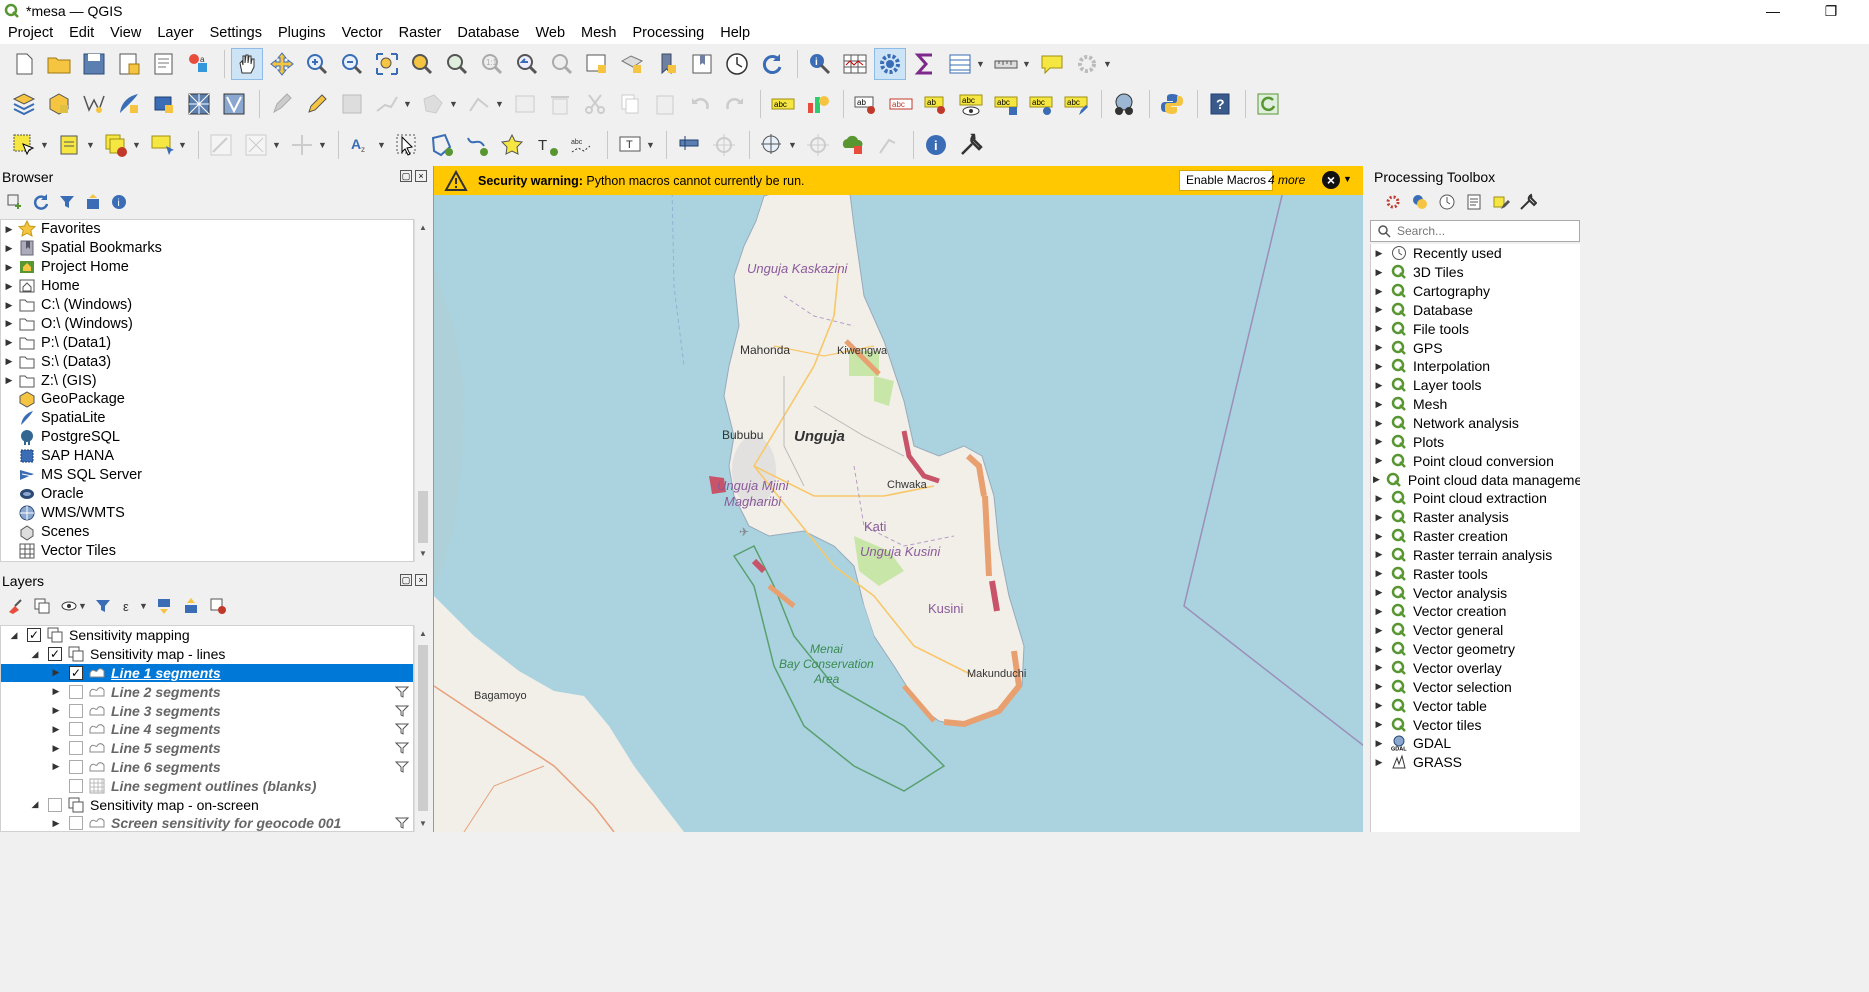  Describe the element at coordinates (1475, 441) in the screenshot. I see `processing-provider-item: ▶ Plots` at that location.